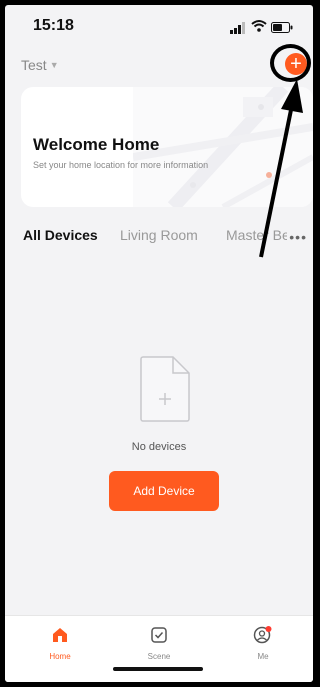 The height and width of the screenshot is (687, 320). I want to click on wifi-icon, so click(259, 28).